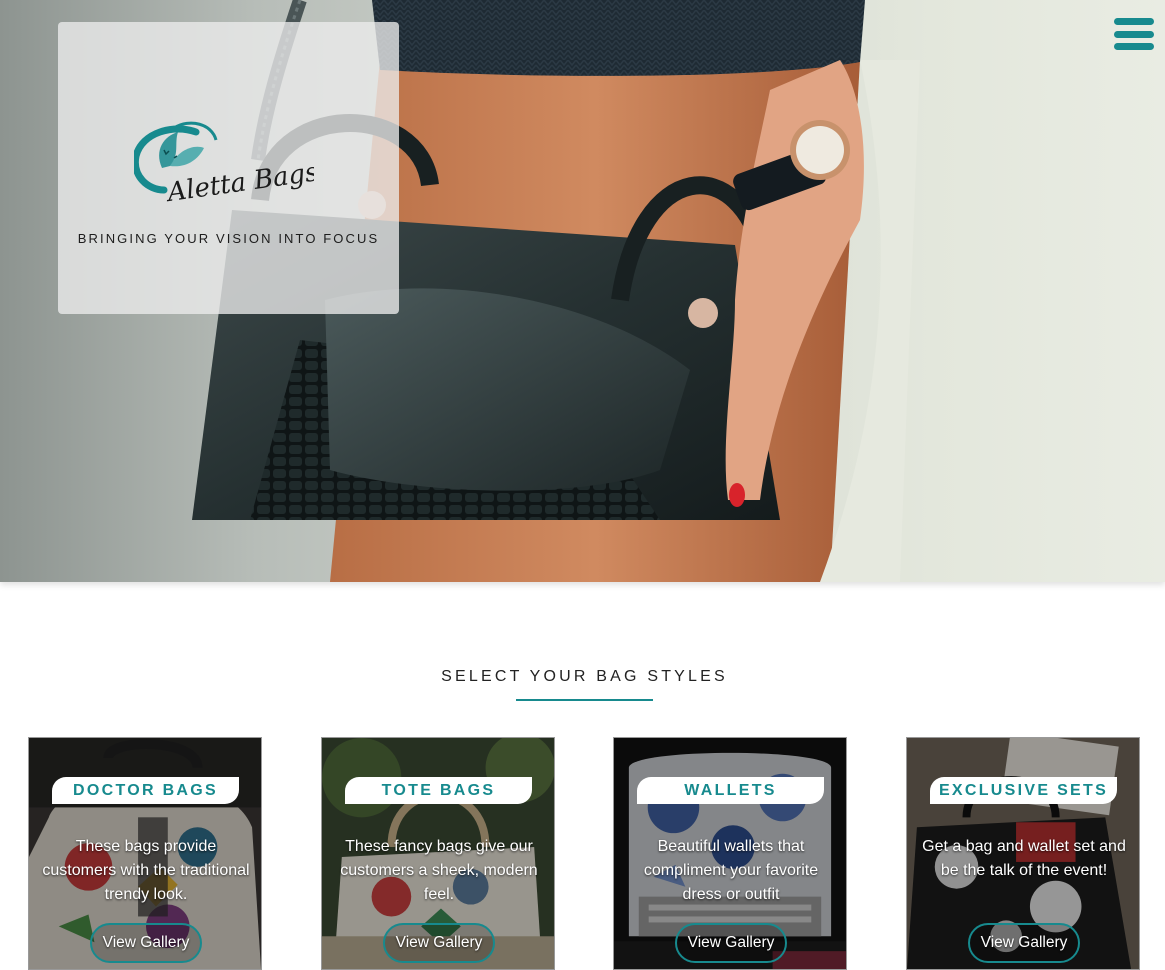 The height and width of the screenshot is (970, 1165). I want to click on aletta-bags-logo: Aletta Bags, so click(224, 158).